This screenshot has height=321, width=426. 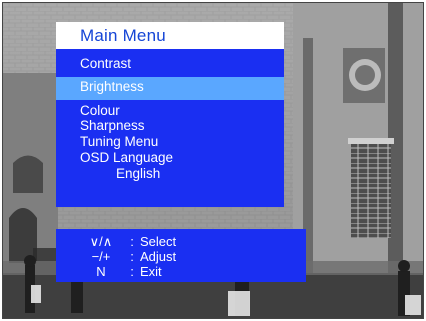 What do you see at coordinates (119, 142) in the screenshot?
I see `menu-item-tuning-menu: Tuning Menu` at bounding box center [119, 142].